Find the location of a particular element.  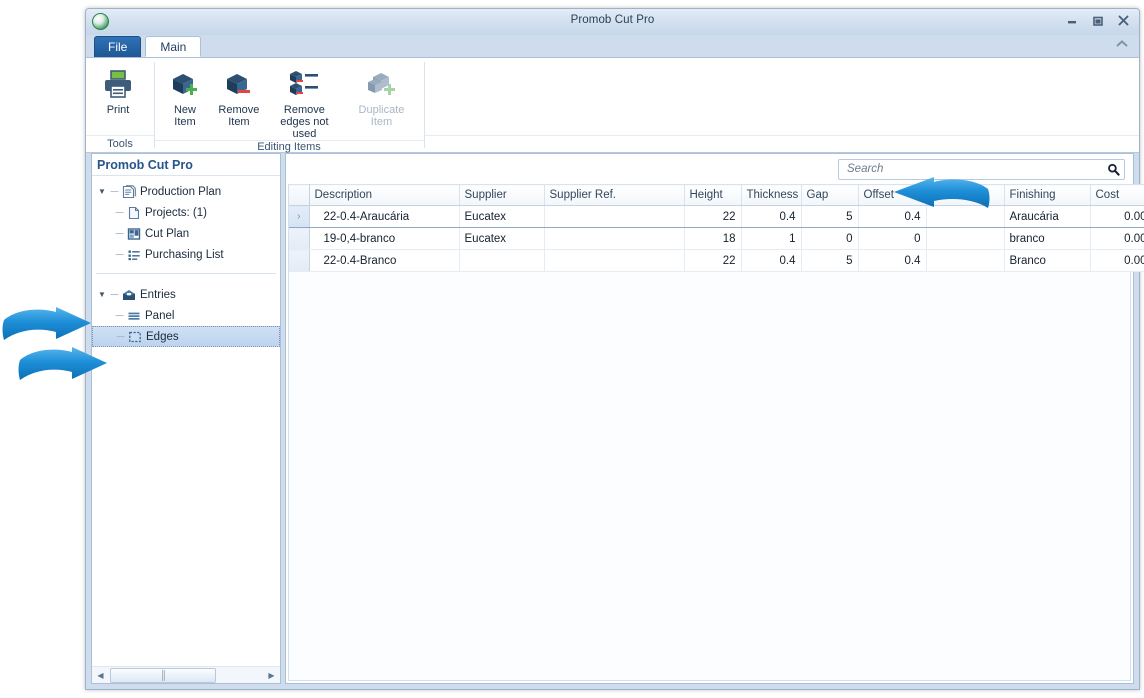

sidebar-item-label: Production Plan is located at coordinates (181, 191).